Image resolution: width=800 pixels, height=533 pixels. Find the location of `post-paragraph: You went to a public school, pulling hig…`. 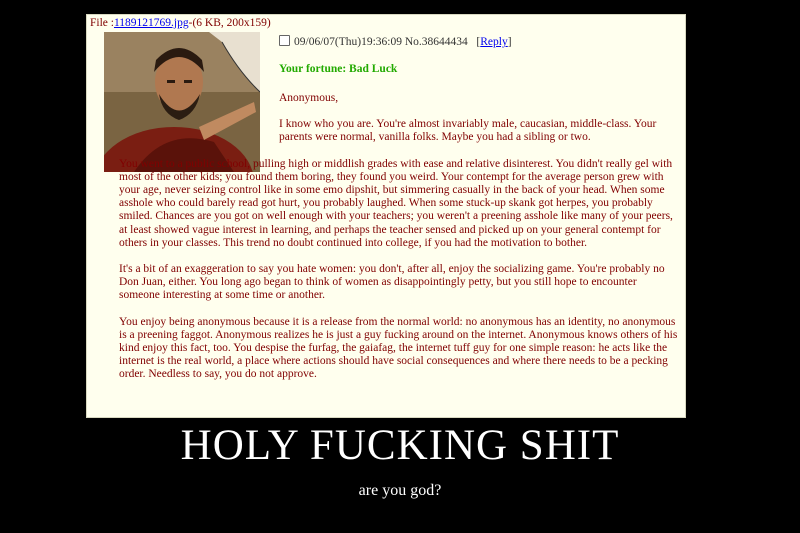

post-paragraph: You went to a public school, pulling hig… is located at coordinates (396, 203).